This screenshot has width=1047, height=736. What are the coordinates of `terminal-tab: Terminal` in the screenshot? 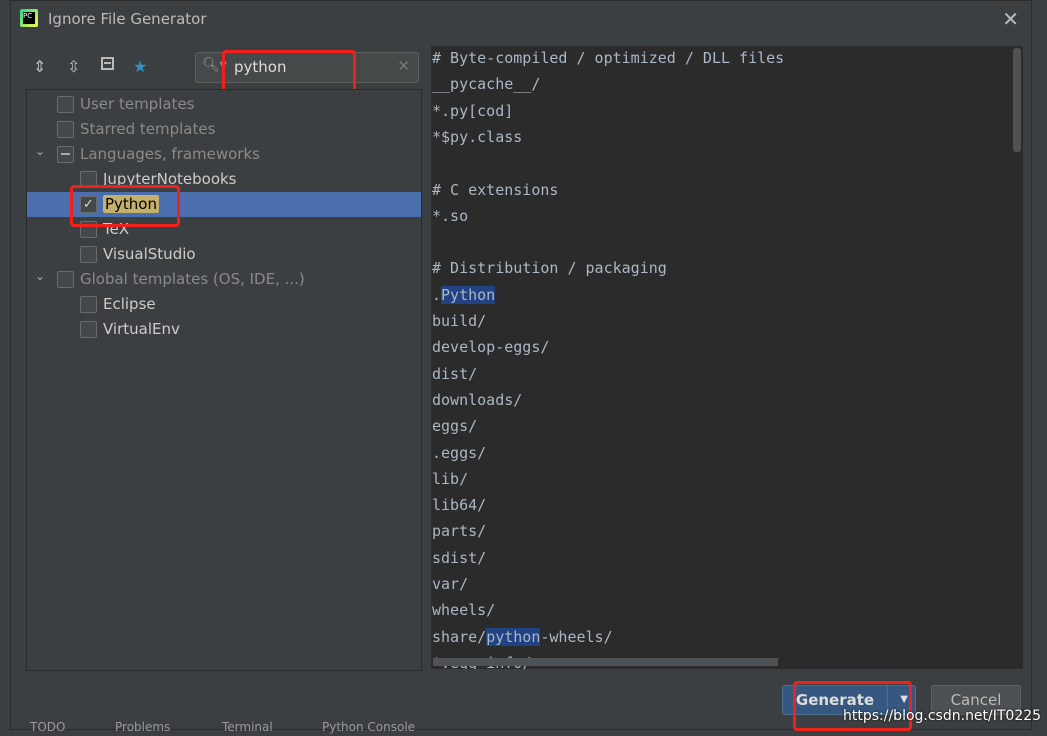 It's located at (247, 727).